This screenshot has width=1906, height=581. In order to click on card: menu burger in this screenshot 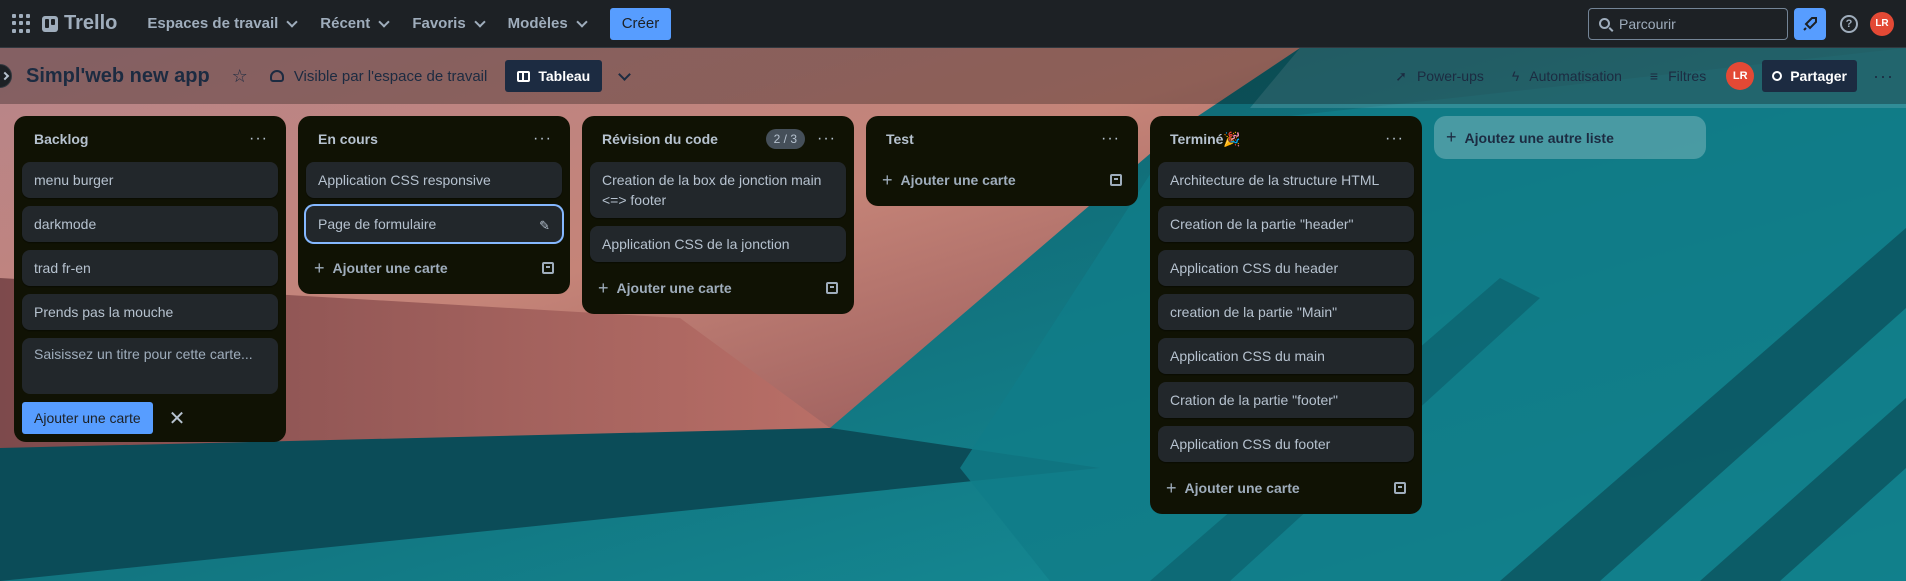, I will do `click(150, 180)`.